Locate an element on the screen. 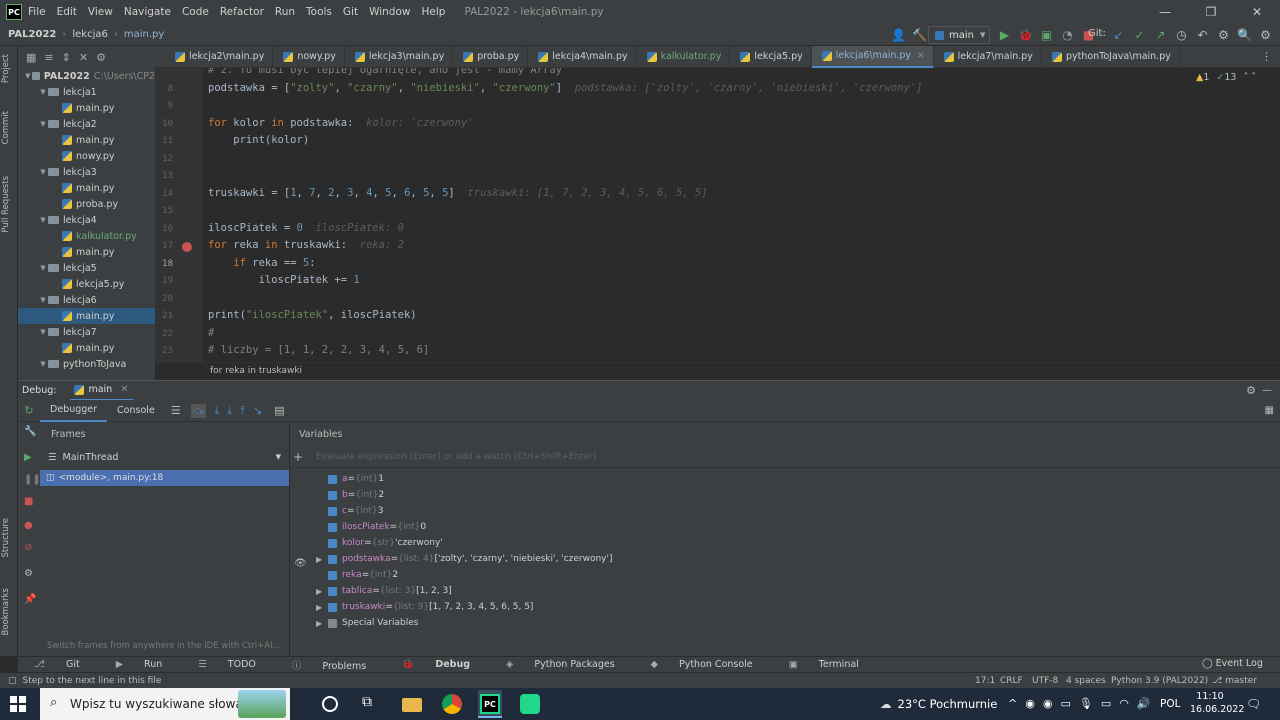 The height and width of the screenshot is (720, 1280). menu-git: Git is located at coordinates (350, 12).